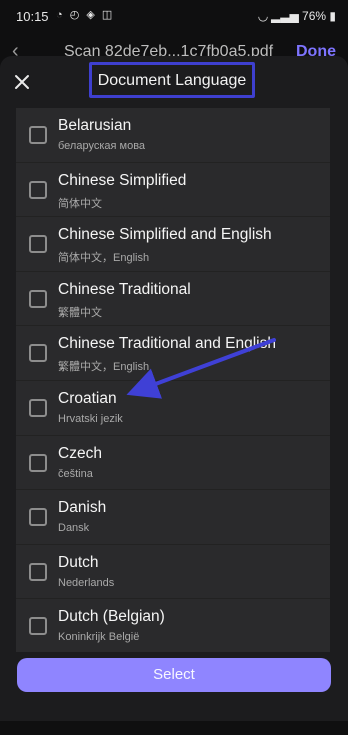 This screenshot has width=348, height=735. Describe the element at coordinates (173, 135) in the screenshot. I see `list-item: Belarusian беларуская мова` at that location.